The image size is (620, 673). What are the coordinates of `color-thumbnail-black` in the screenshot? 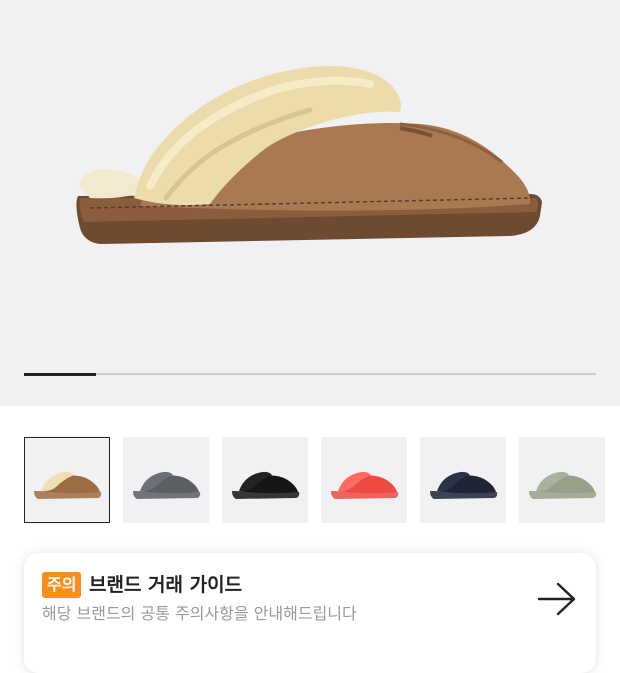 It's located at (265, 480).